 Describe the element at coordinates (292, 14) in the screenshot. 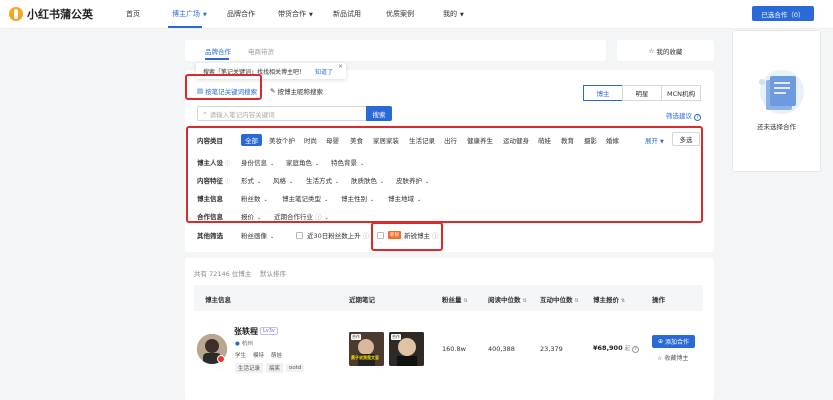

I see `nav-label: 带货合作` at that location.